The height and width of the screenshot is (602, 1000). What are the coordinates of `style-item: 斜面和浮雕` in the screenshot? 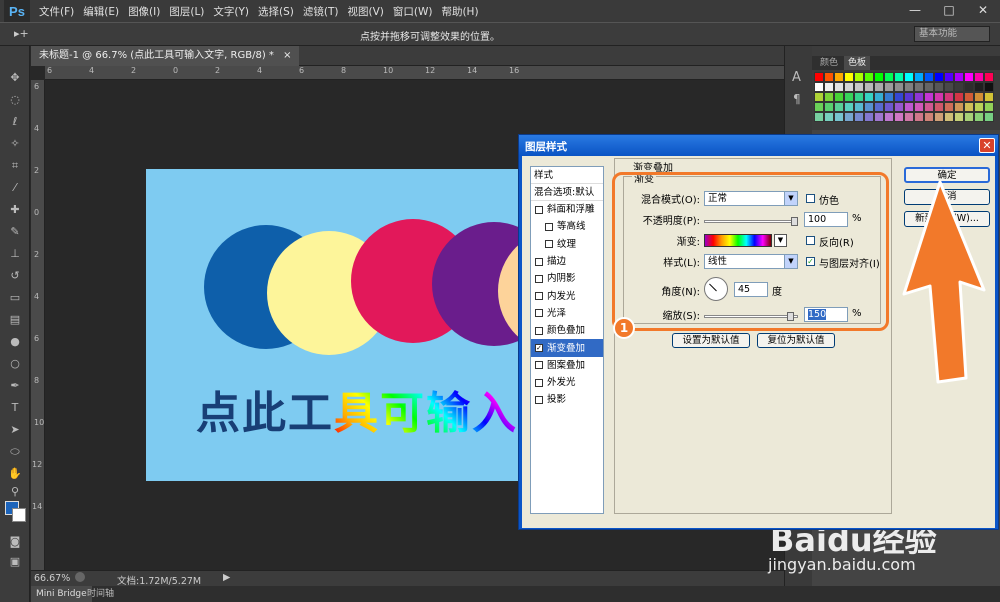 It's located at (567, 209).